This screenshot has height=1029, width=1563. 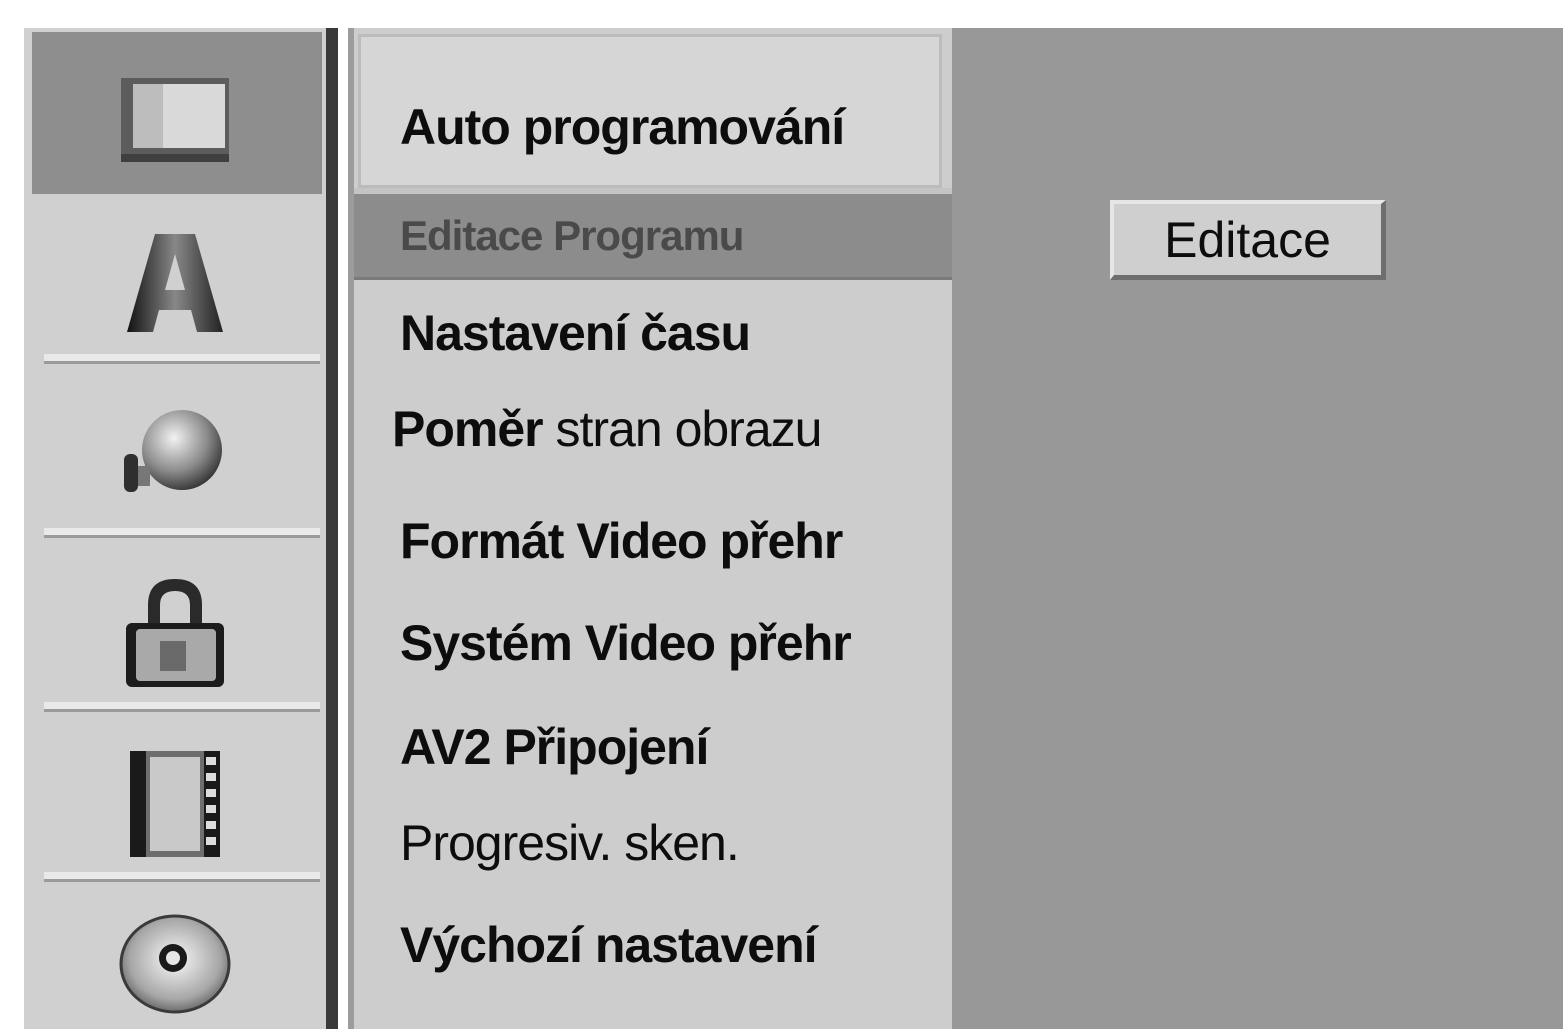 I want to click on menu-item-aspect-ratio: Poměr stran obrazu, so click(x=607, y=429).